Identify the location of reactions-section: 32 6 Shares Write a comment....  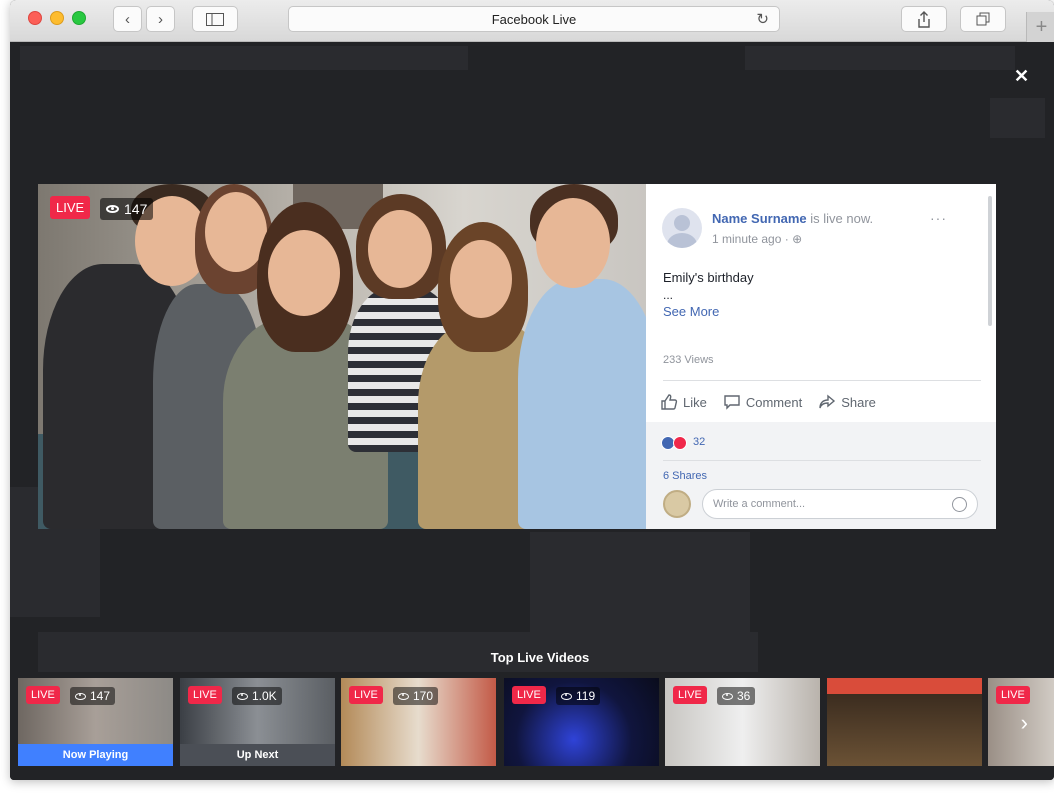
(821, 475).